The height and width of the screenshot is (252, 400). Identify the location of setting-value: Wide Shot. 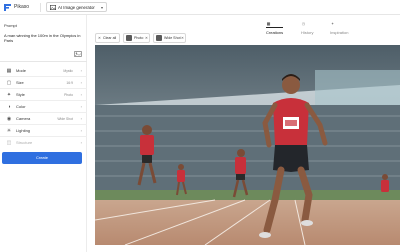
(65, 119).